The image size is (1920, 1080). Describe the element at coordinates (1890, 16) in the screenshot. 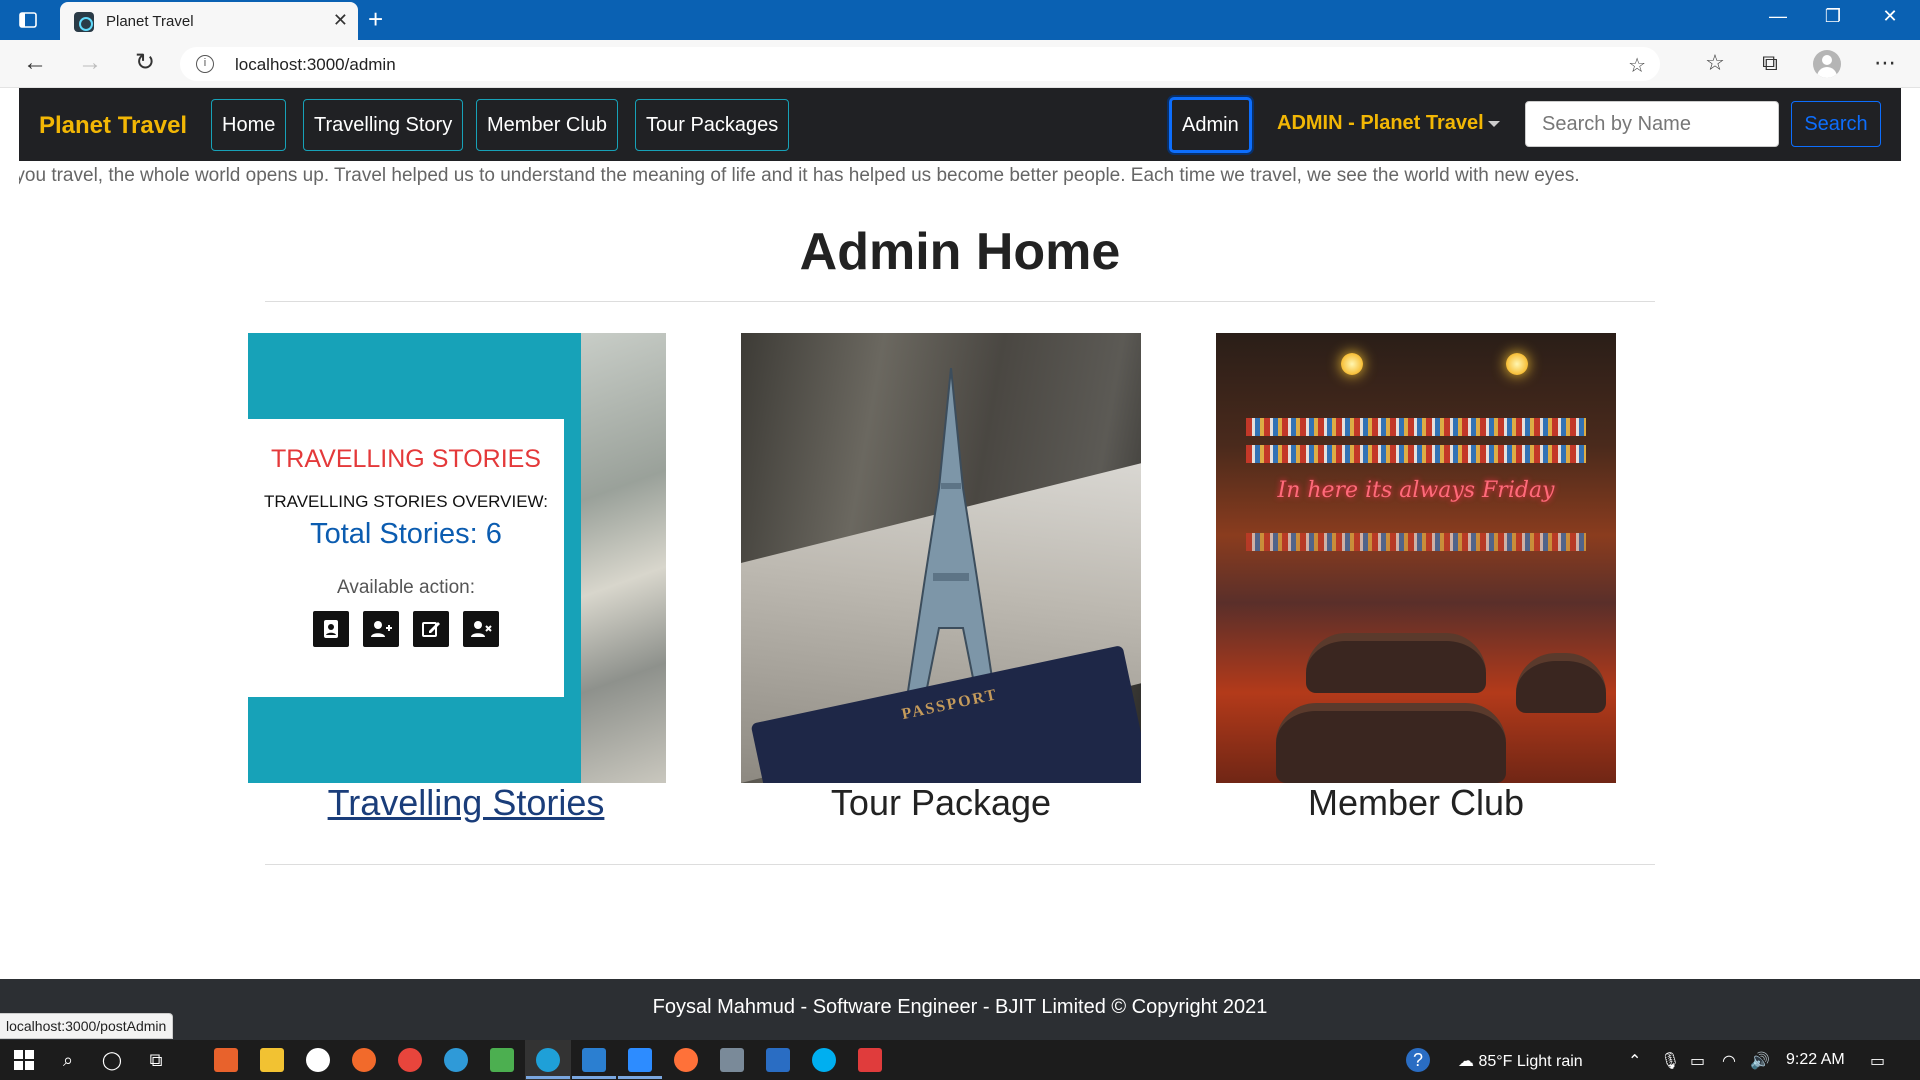

I see `close-window-icon: ✕` at that location.